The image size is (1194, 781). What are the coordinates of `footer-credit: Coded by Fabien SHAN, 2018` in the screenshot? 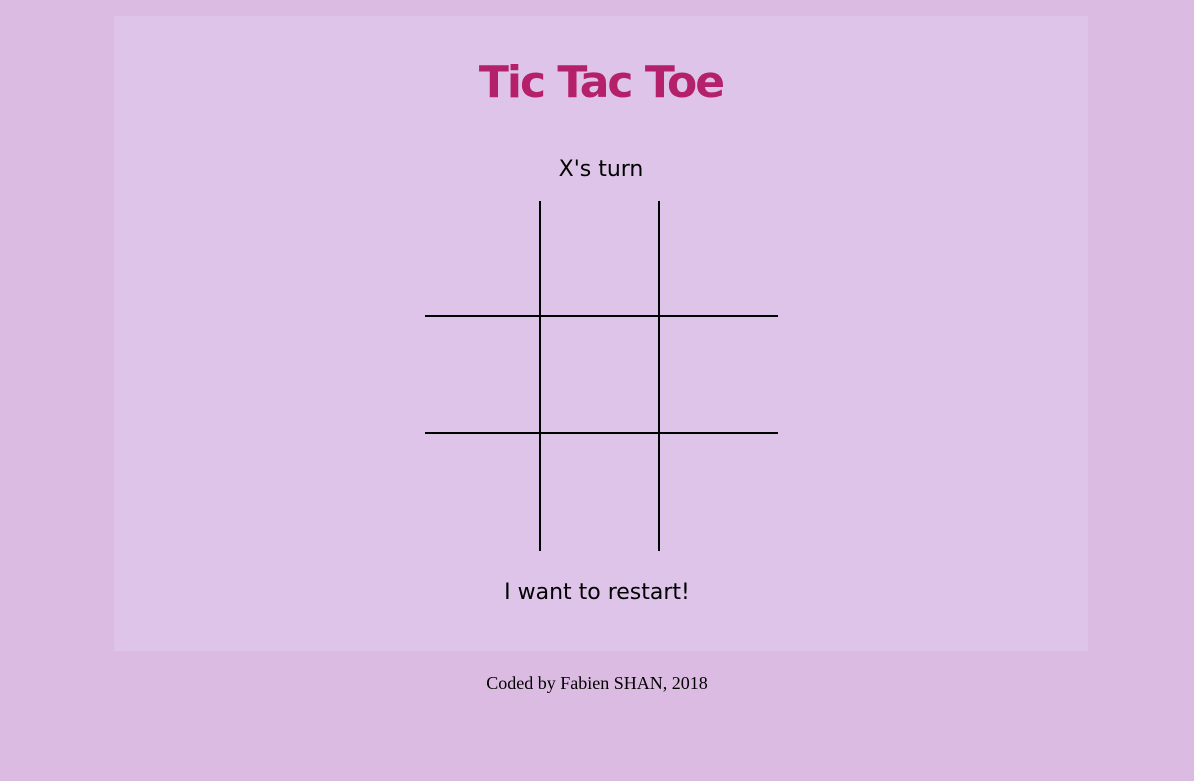 It's located at (597, 683).